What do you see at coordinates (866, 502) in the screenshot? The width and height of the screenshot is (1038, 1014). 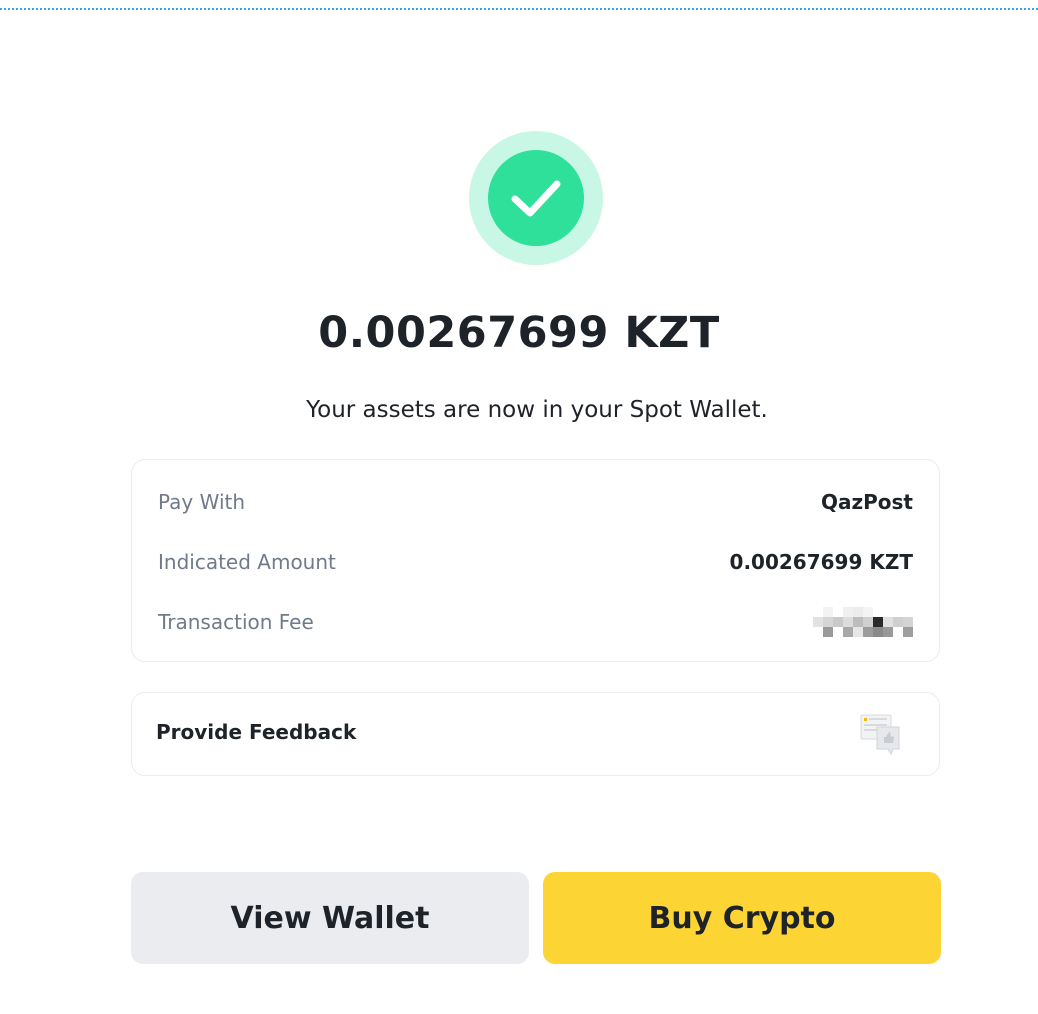 I see `pay-with-value: QazPost` at bounding box center [866, 502].